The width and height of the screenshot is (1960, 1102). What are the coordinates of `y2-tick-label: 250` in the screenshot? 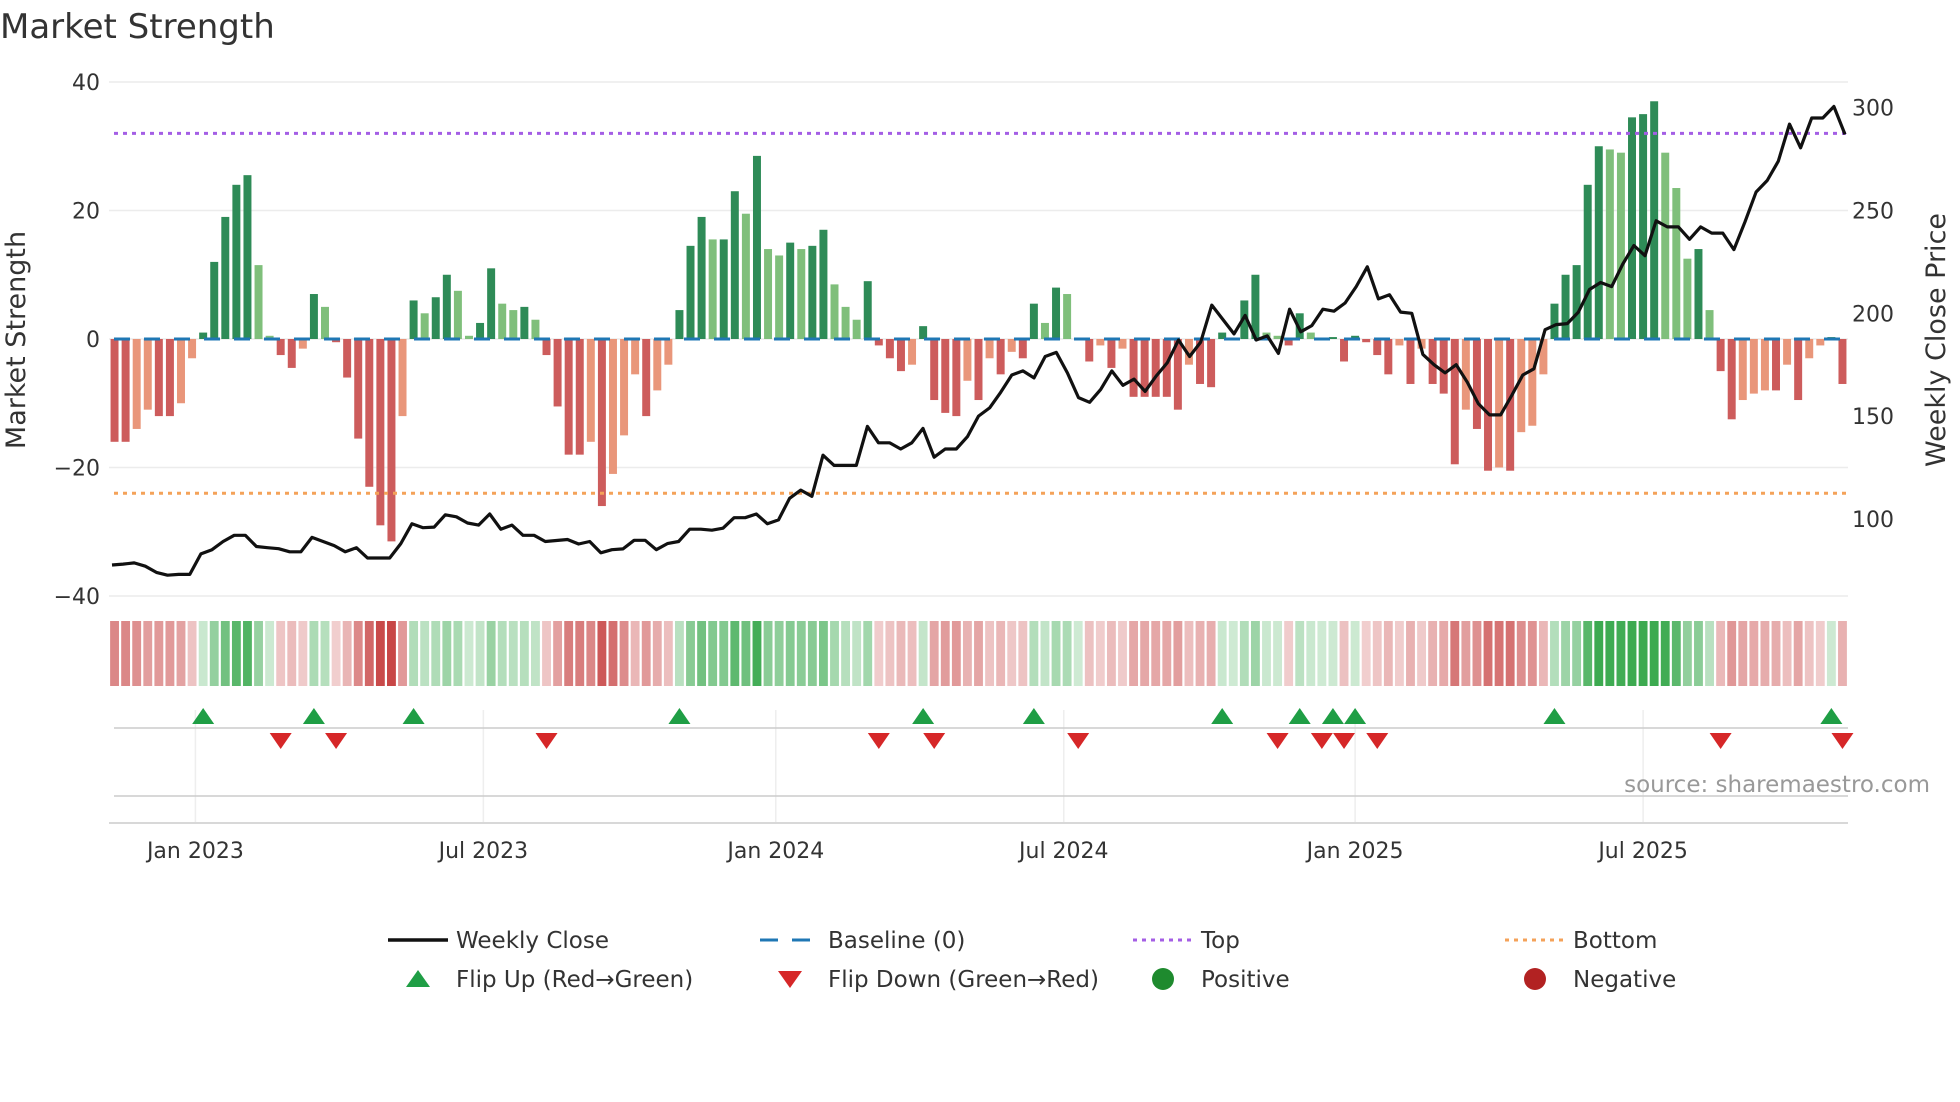 It's located at (1873, 212).